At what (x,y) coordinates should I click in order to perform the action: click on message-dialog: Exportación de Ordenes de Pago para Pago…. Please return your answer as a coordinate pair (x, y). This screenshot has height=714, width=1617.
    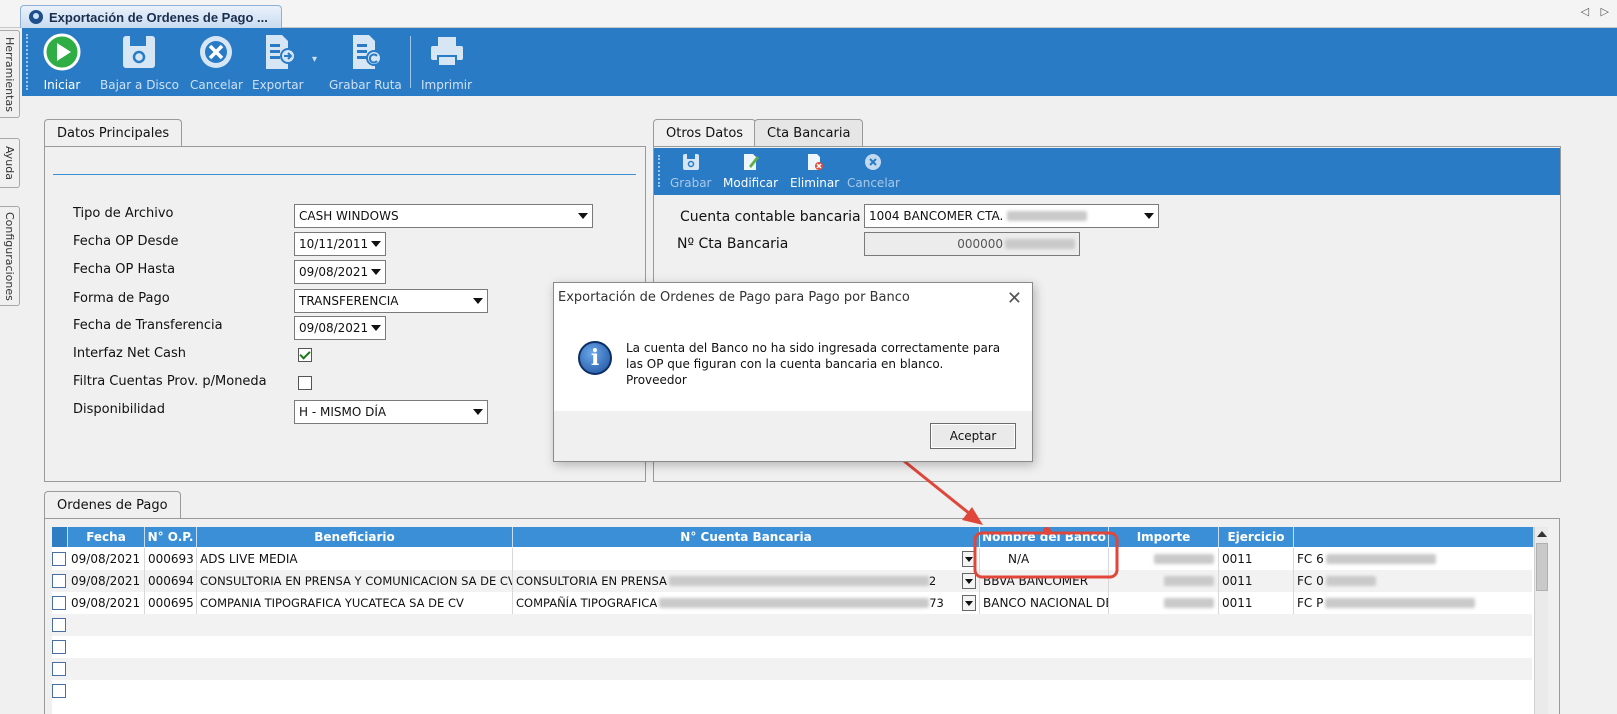
    Looking at the image, I should click on (793, 372).